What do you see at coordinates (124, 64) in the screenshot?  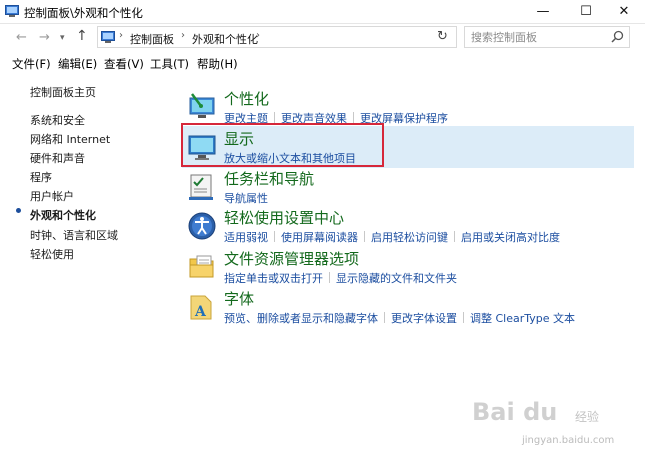 I see `menu-view: 查看(V)` at bounding box center [124, 64].